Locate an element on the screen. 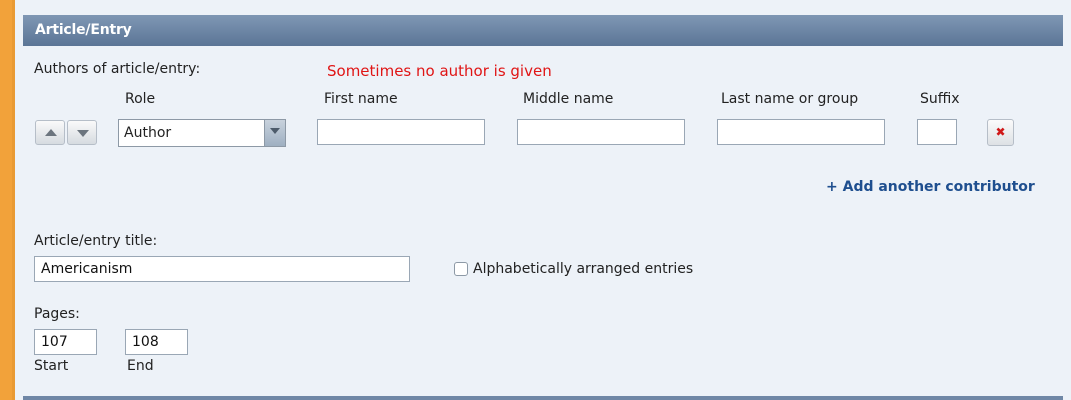  next-section-header is located at coordinates (543, 398).